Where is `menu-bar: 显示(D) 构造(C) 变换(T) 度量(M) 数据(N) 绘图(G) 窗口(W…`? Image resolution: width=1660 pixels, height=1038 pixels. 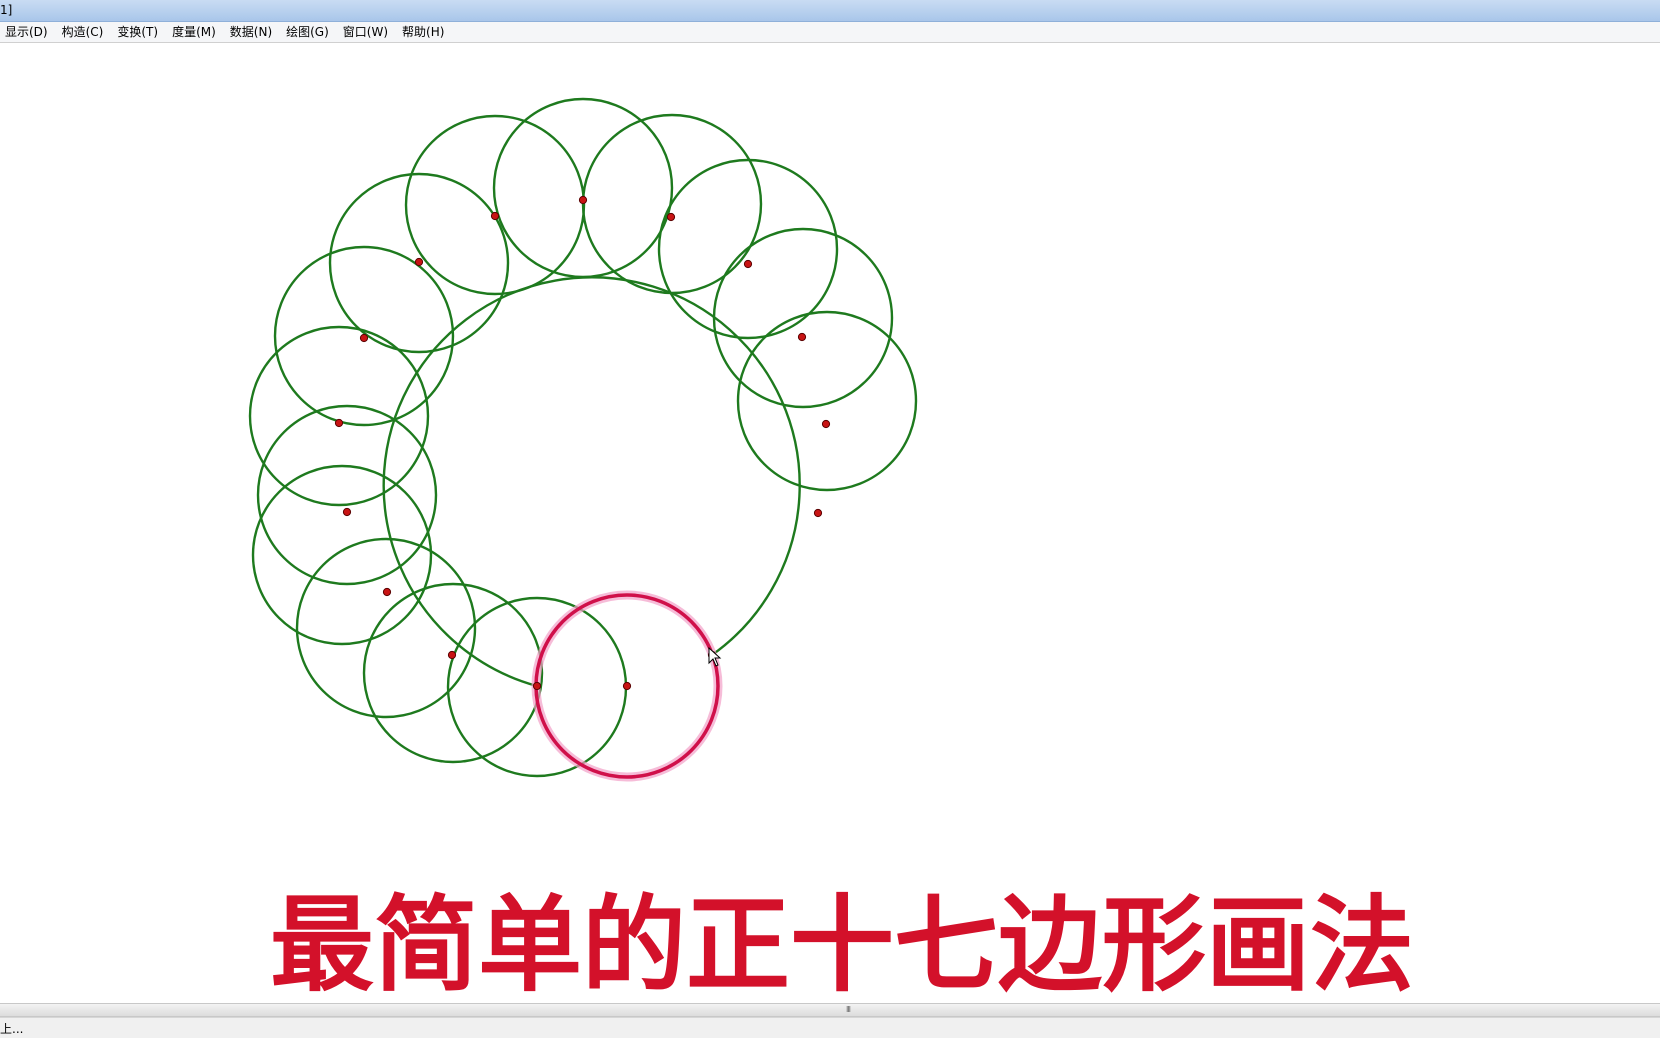
menu-bar: 显示(D) 构造(C) 变换(T) 度量(M) 数据(N) 绘图(G) 窗口(W… is located at coordinates (830, 32).